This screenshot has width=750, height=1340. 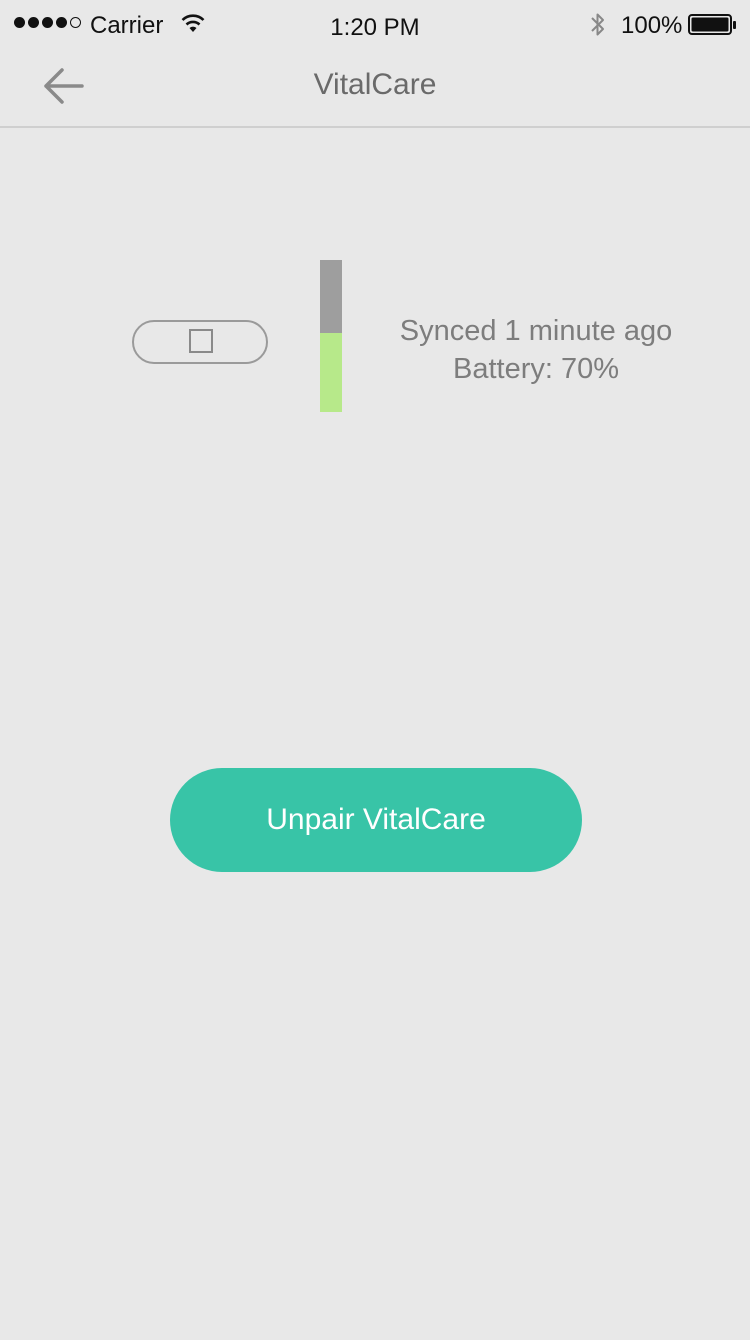 I want to click on page-title: VitalCare, so click(x=375, y=84).